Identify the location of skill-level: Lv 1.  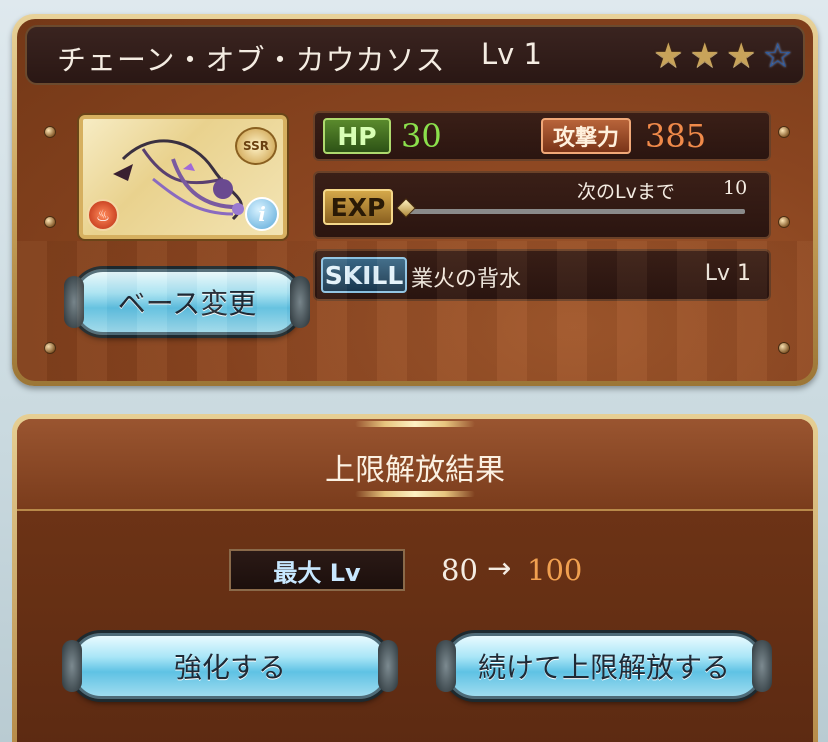
(727, 273).